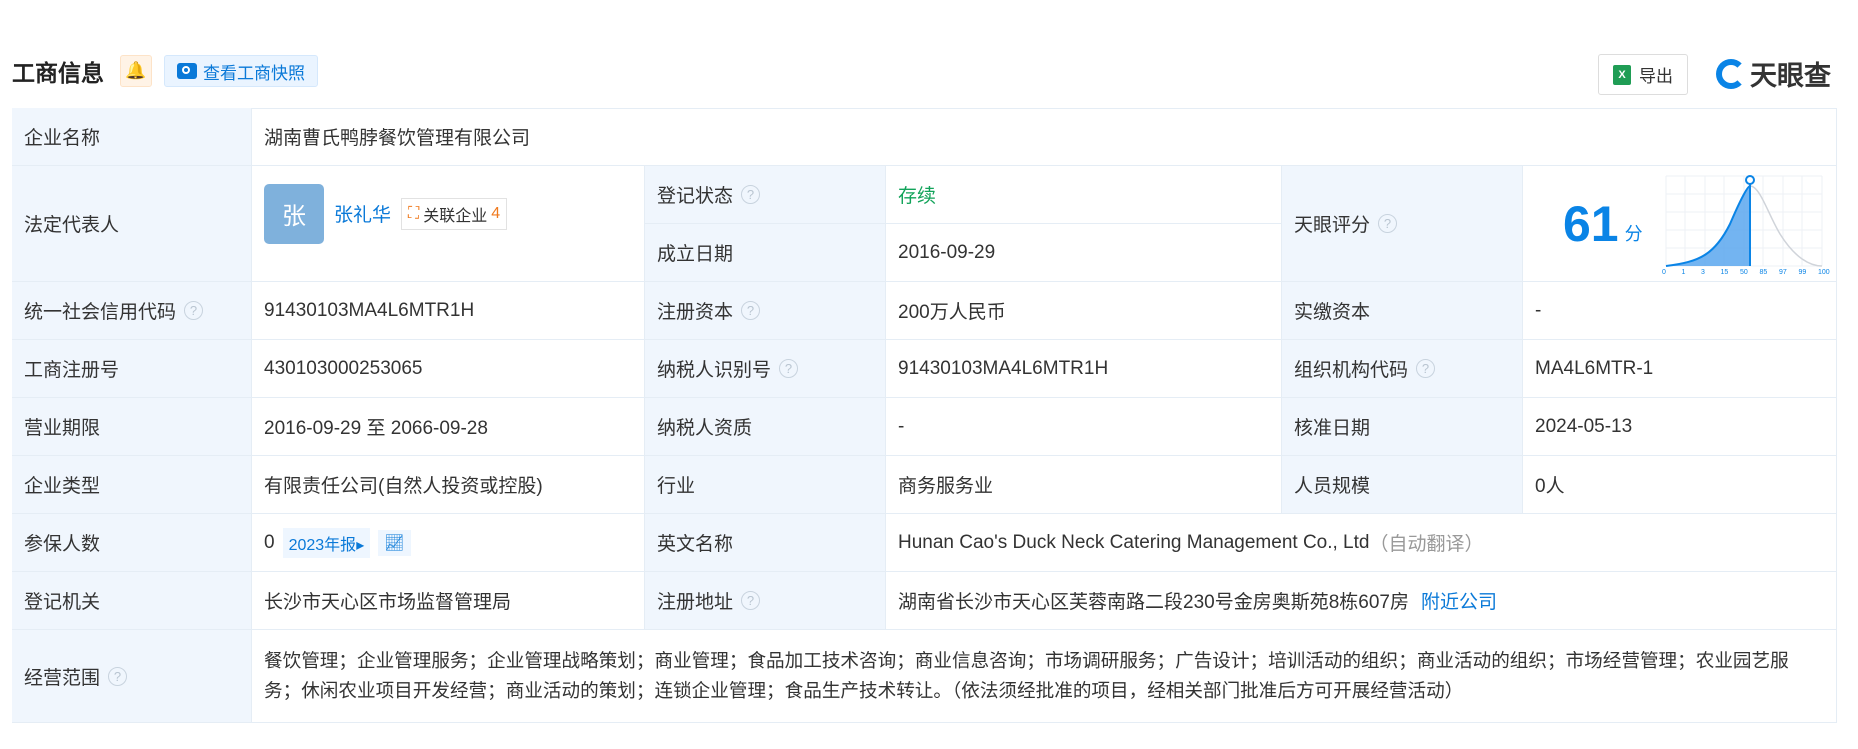 Image resolution: width=1858 pixels, height=749 pixels. Describe the element at coordinates (1790, 76) in the screenshot. I see `logo-text: 天眼查` at that location.